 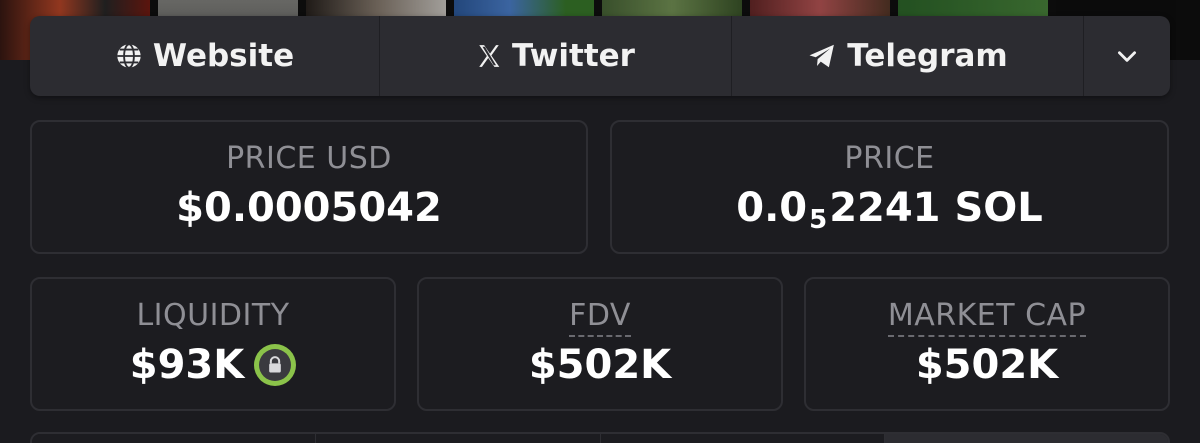 I want to click on bottom-tab-row, so click(x=600, y=437).